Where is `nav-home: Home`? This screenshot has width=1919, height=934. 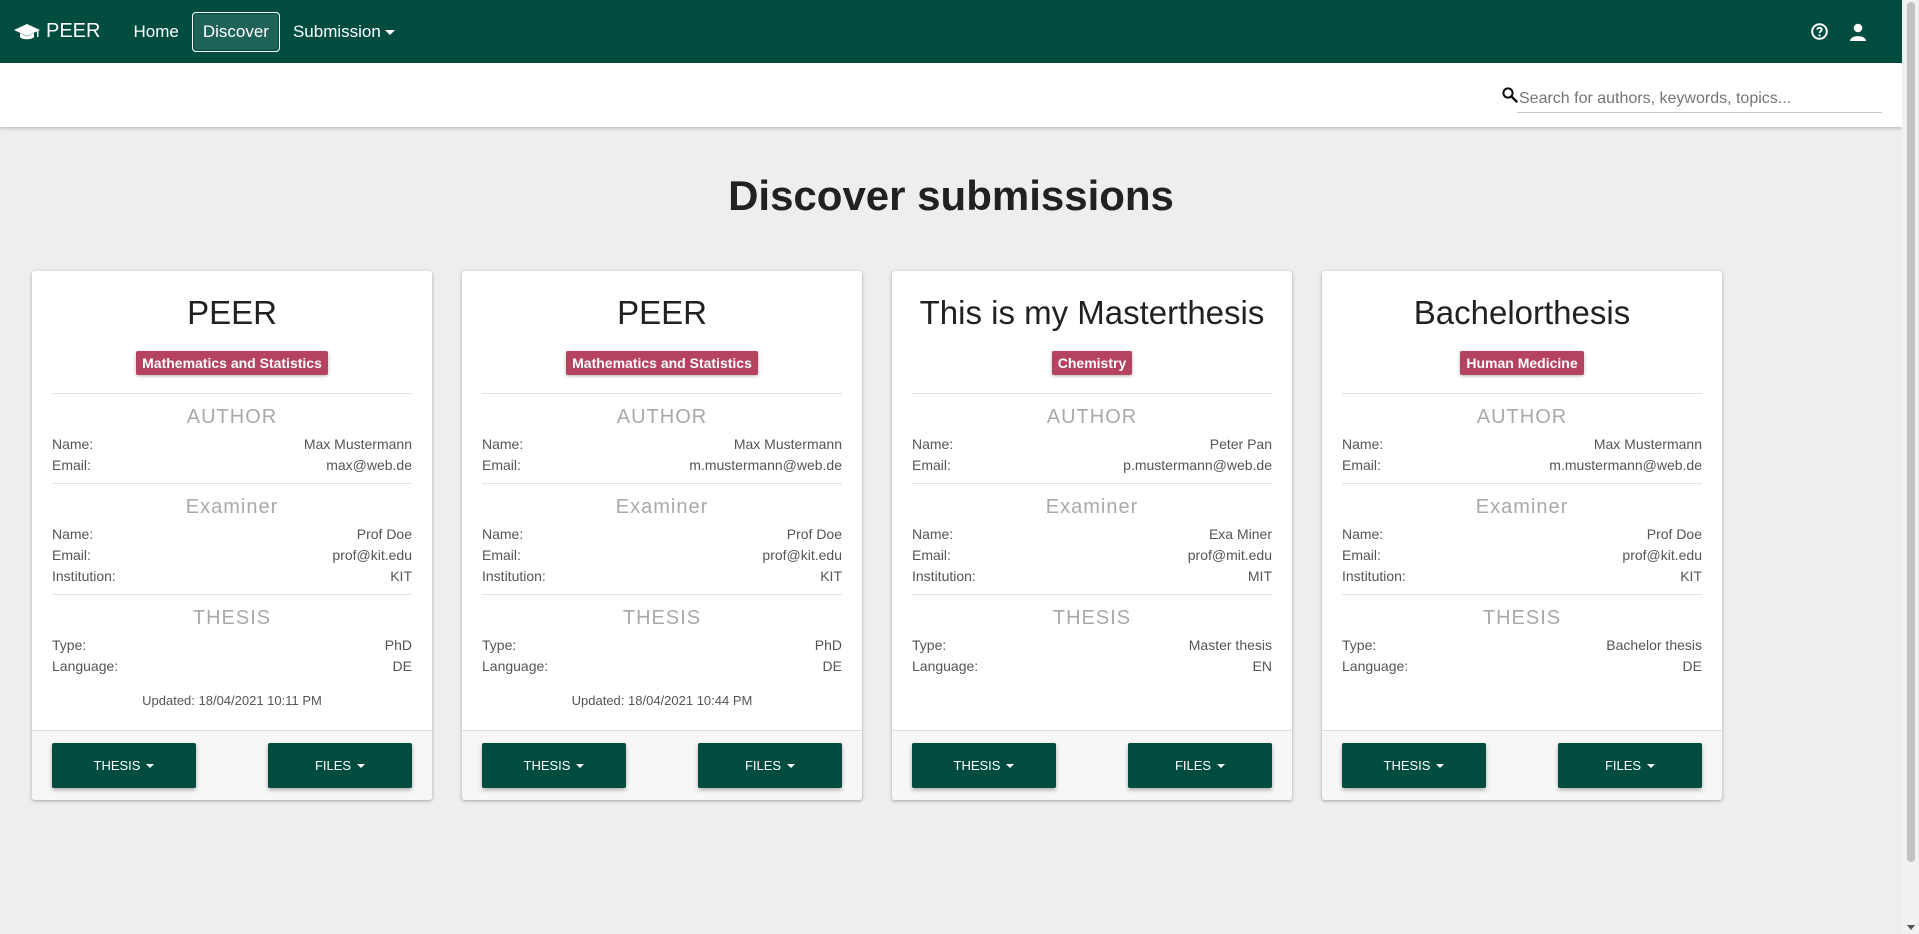 nav-home: Home is located at coordinates (155, 32).